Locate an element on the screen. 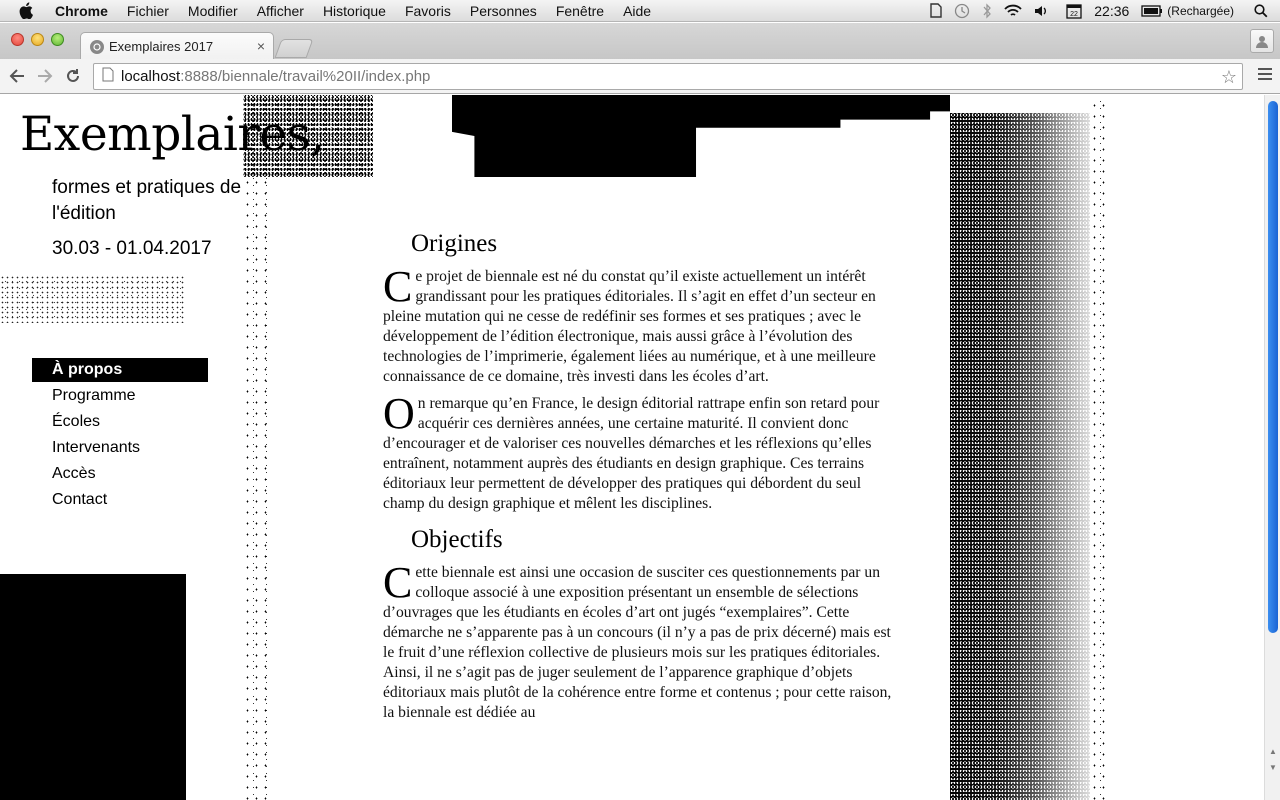 This screenshot has height=800, width=1280. scroll-up-icon: ▲ is located at coordinates (1273, 751).